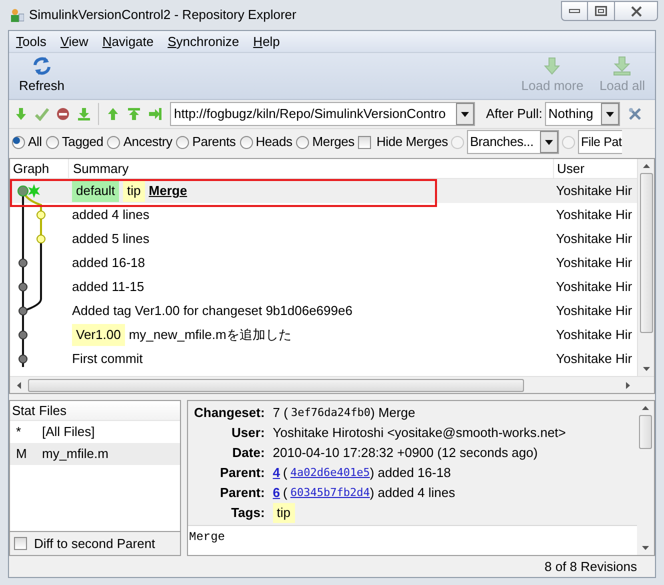  I want to click on tag-label: default, so click(96, 191).